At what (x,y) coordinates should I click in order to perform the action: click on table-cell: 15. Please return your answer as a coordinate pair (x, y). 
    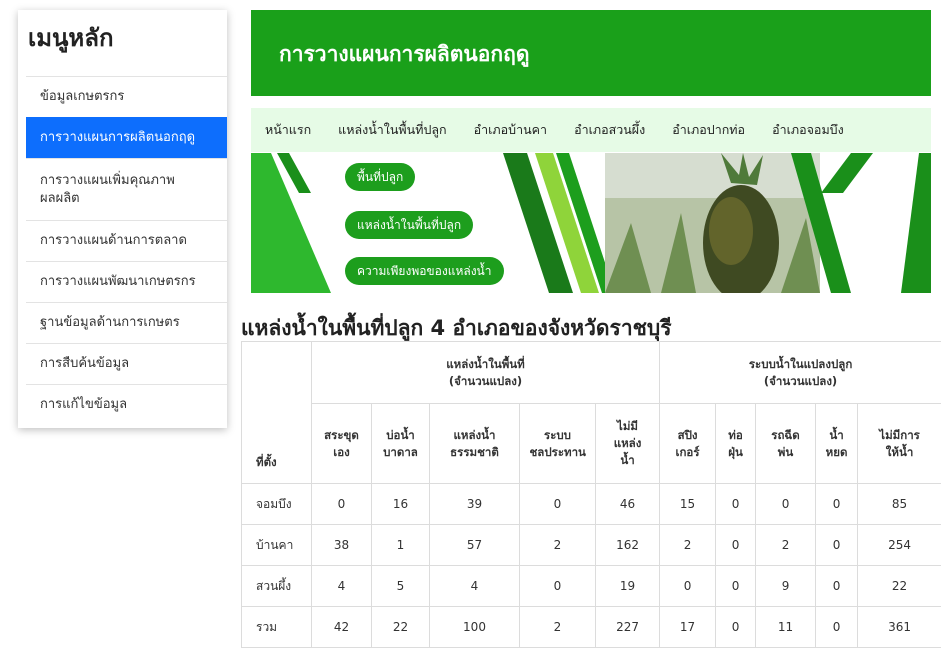
    Looking at the image, I should click on (688, 504).